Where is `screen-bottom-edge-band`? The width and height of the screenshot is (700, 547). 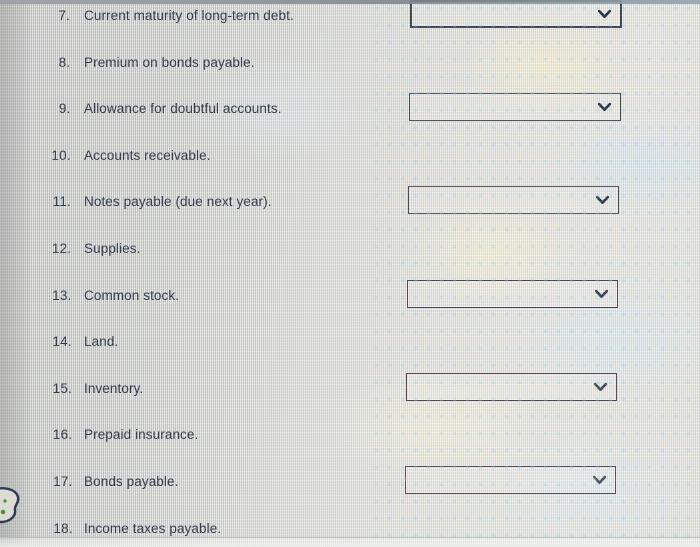
screen-bottom-edge-band is located at coordinates (350, 542).